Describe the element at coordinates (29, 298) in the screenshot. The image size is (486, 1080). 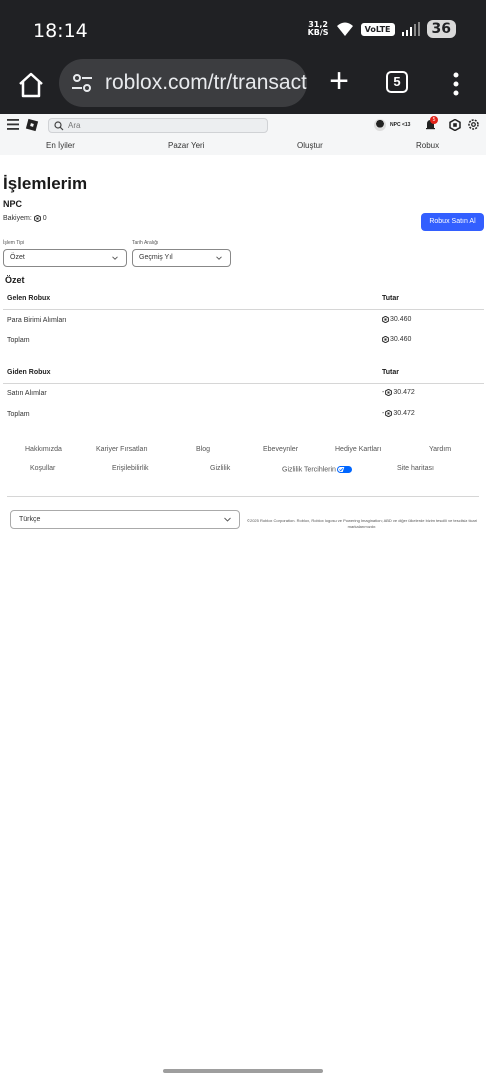
I see `incoming-robux-header: Gelen Robux` at that location.